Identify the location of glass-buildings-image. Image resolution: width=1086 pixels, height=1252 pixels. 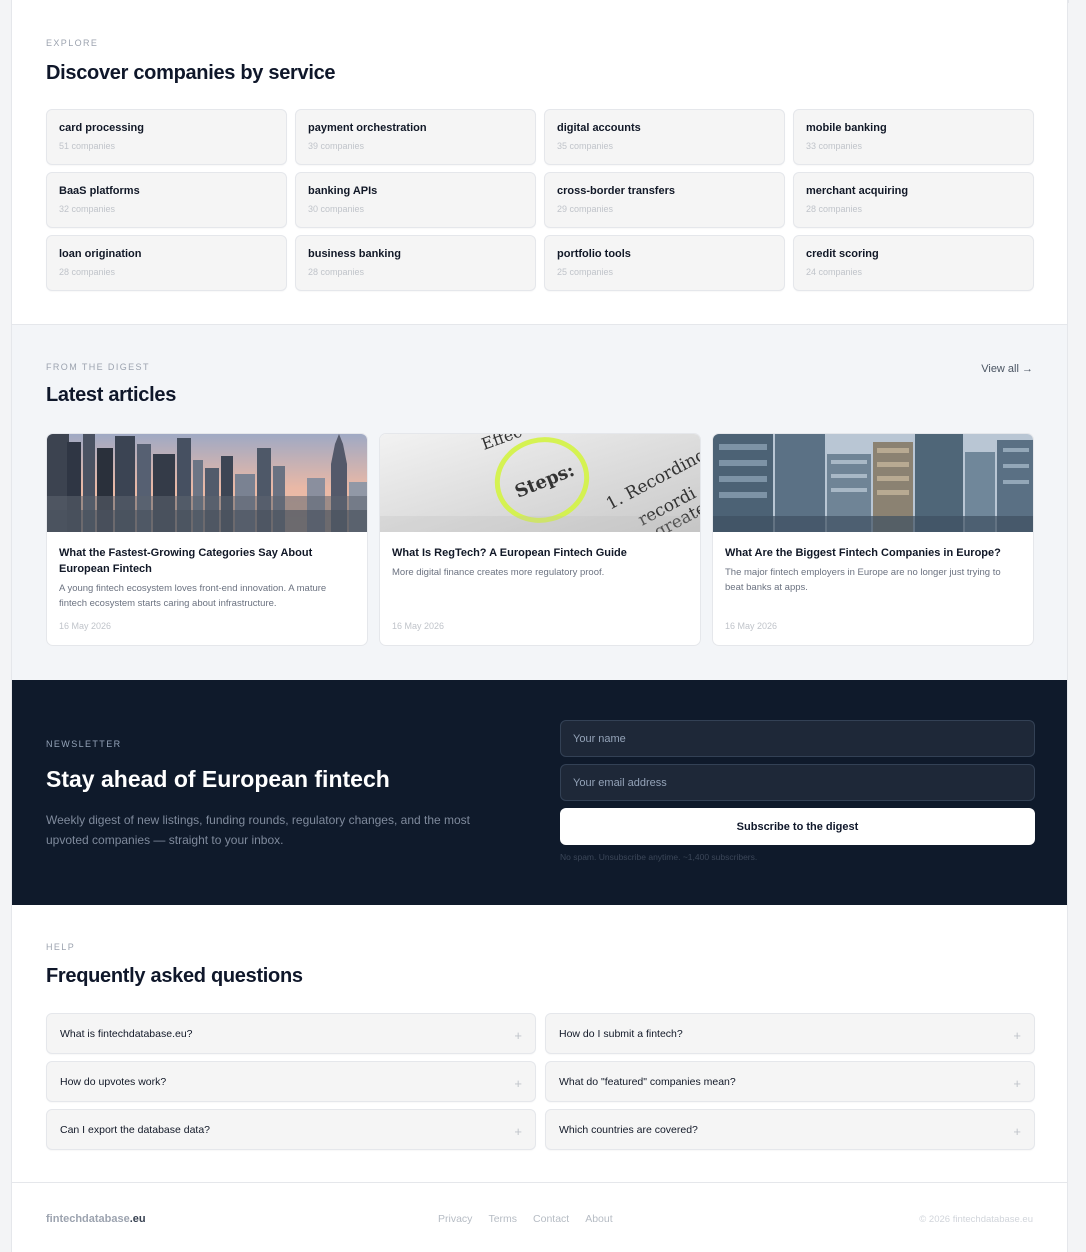
(873, 483).